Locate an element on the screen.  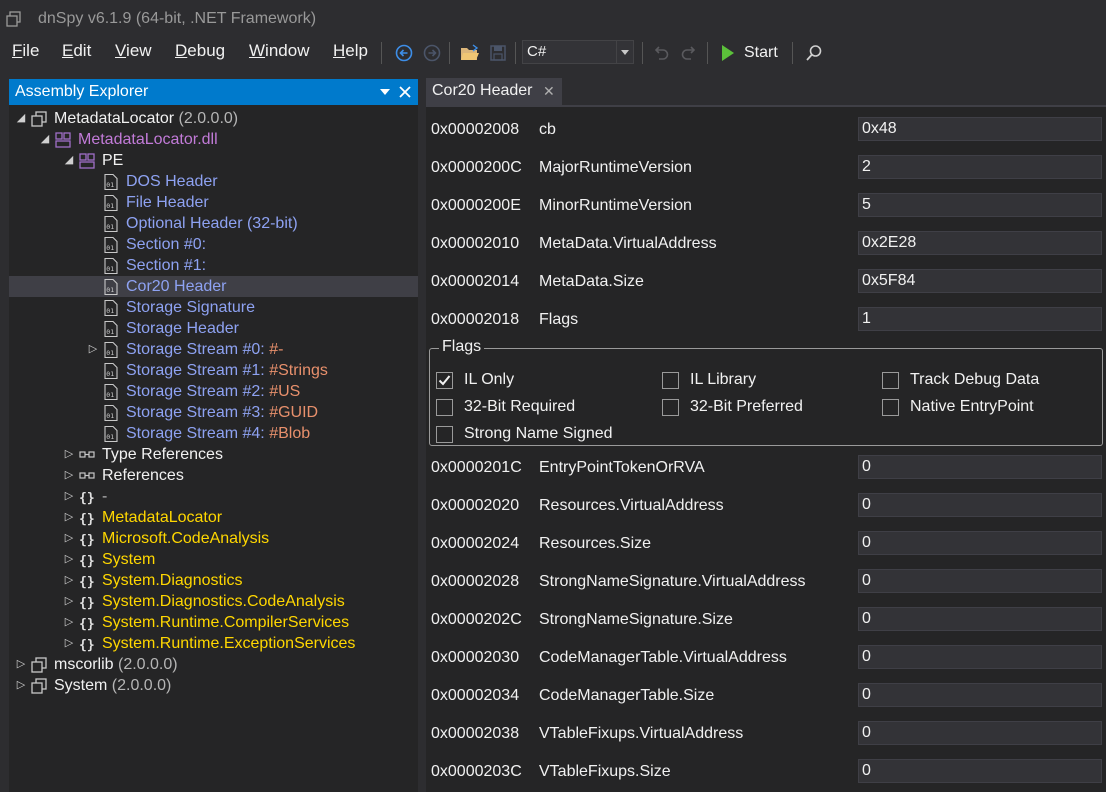
language-select: C# is located at coordinates (578, 52).